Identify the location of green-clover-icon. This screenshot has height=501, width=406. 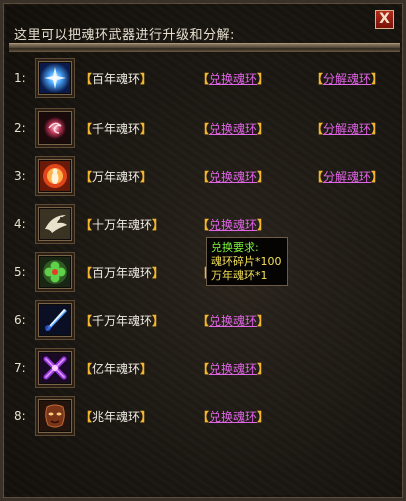
(55, 272).